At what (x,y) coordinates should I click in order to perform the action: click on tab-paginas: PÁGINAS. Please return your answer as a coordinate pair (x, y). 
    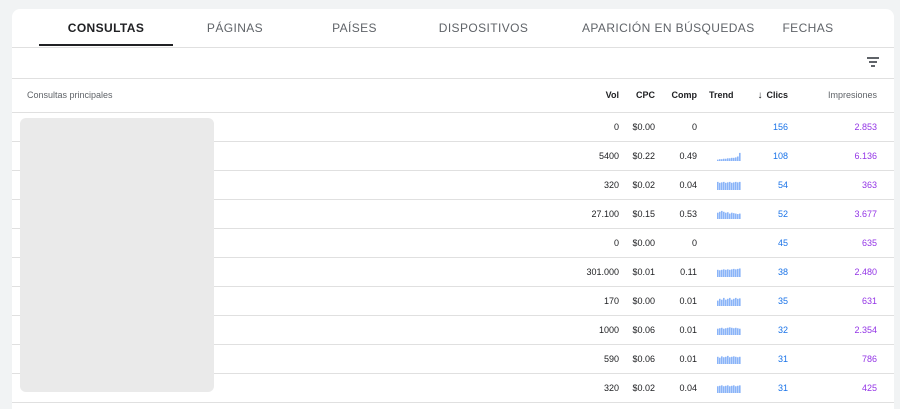
    Looking at the image, I should click on (235, 28).